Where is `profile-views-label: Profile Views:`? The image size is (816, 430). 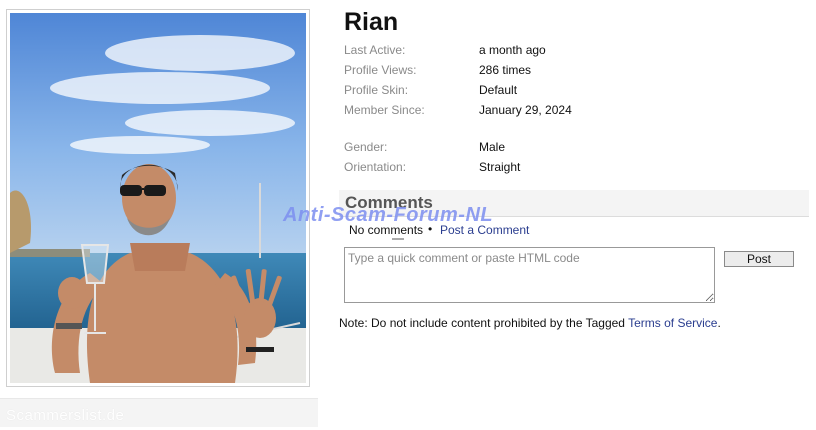 profile-views-label: Profile Views: is located at coordinates (380, 70).